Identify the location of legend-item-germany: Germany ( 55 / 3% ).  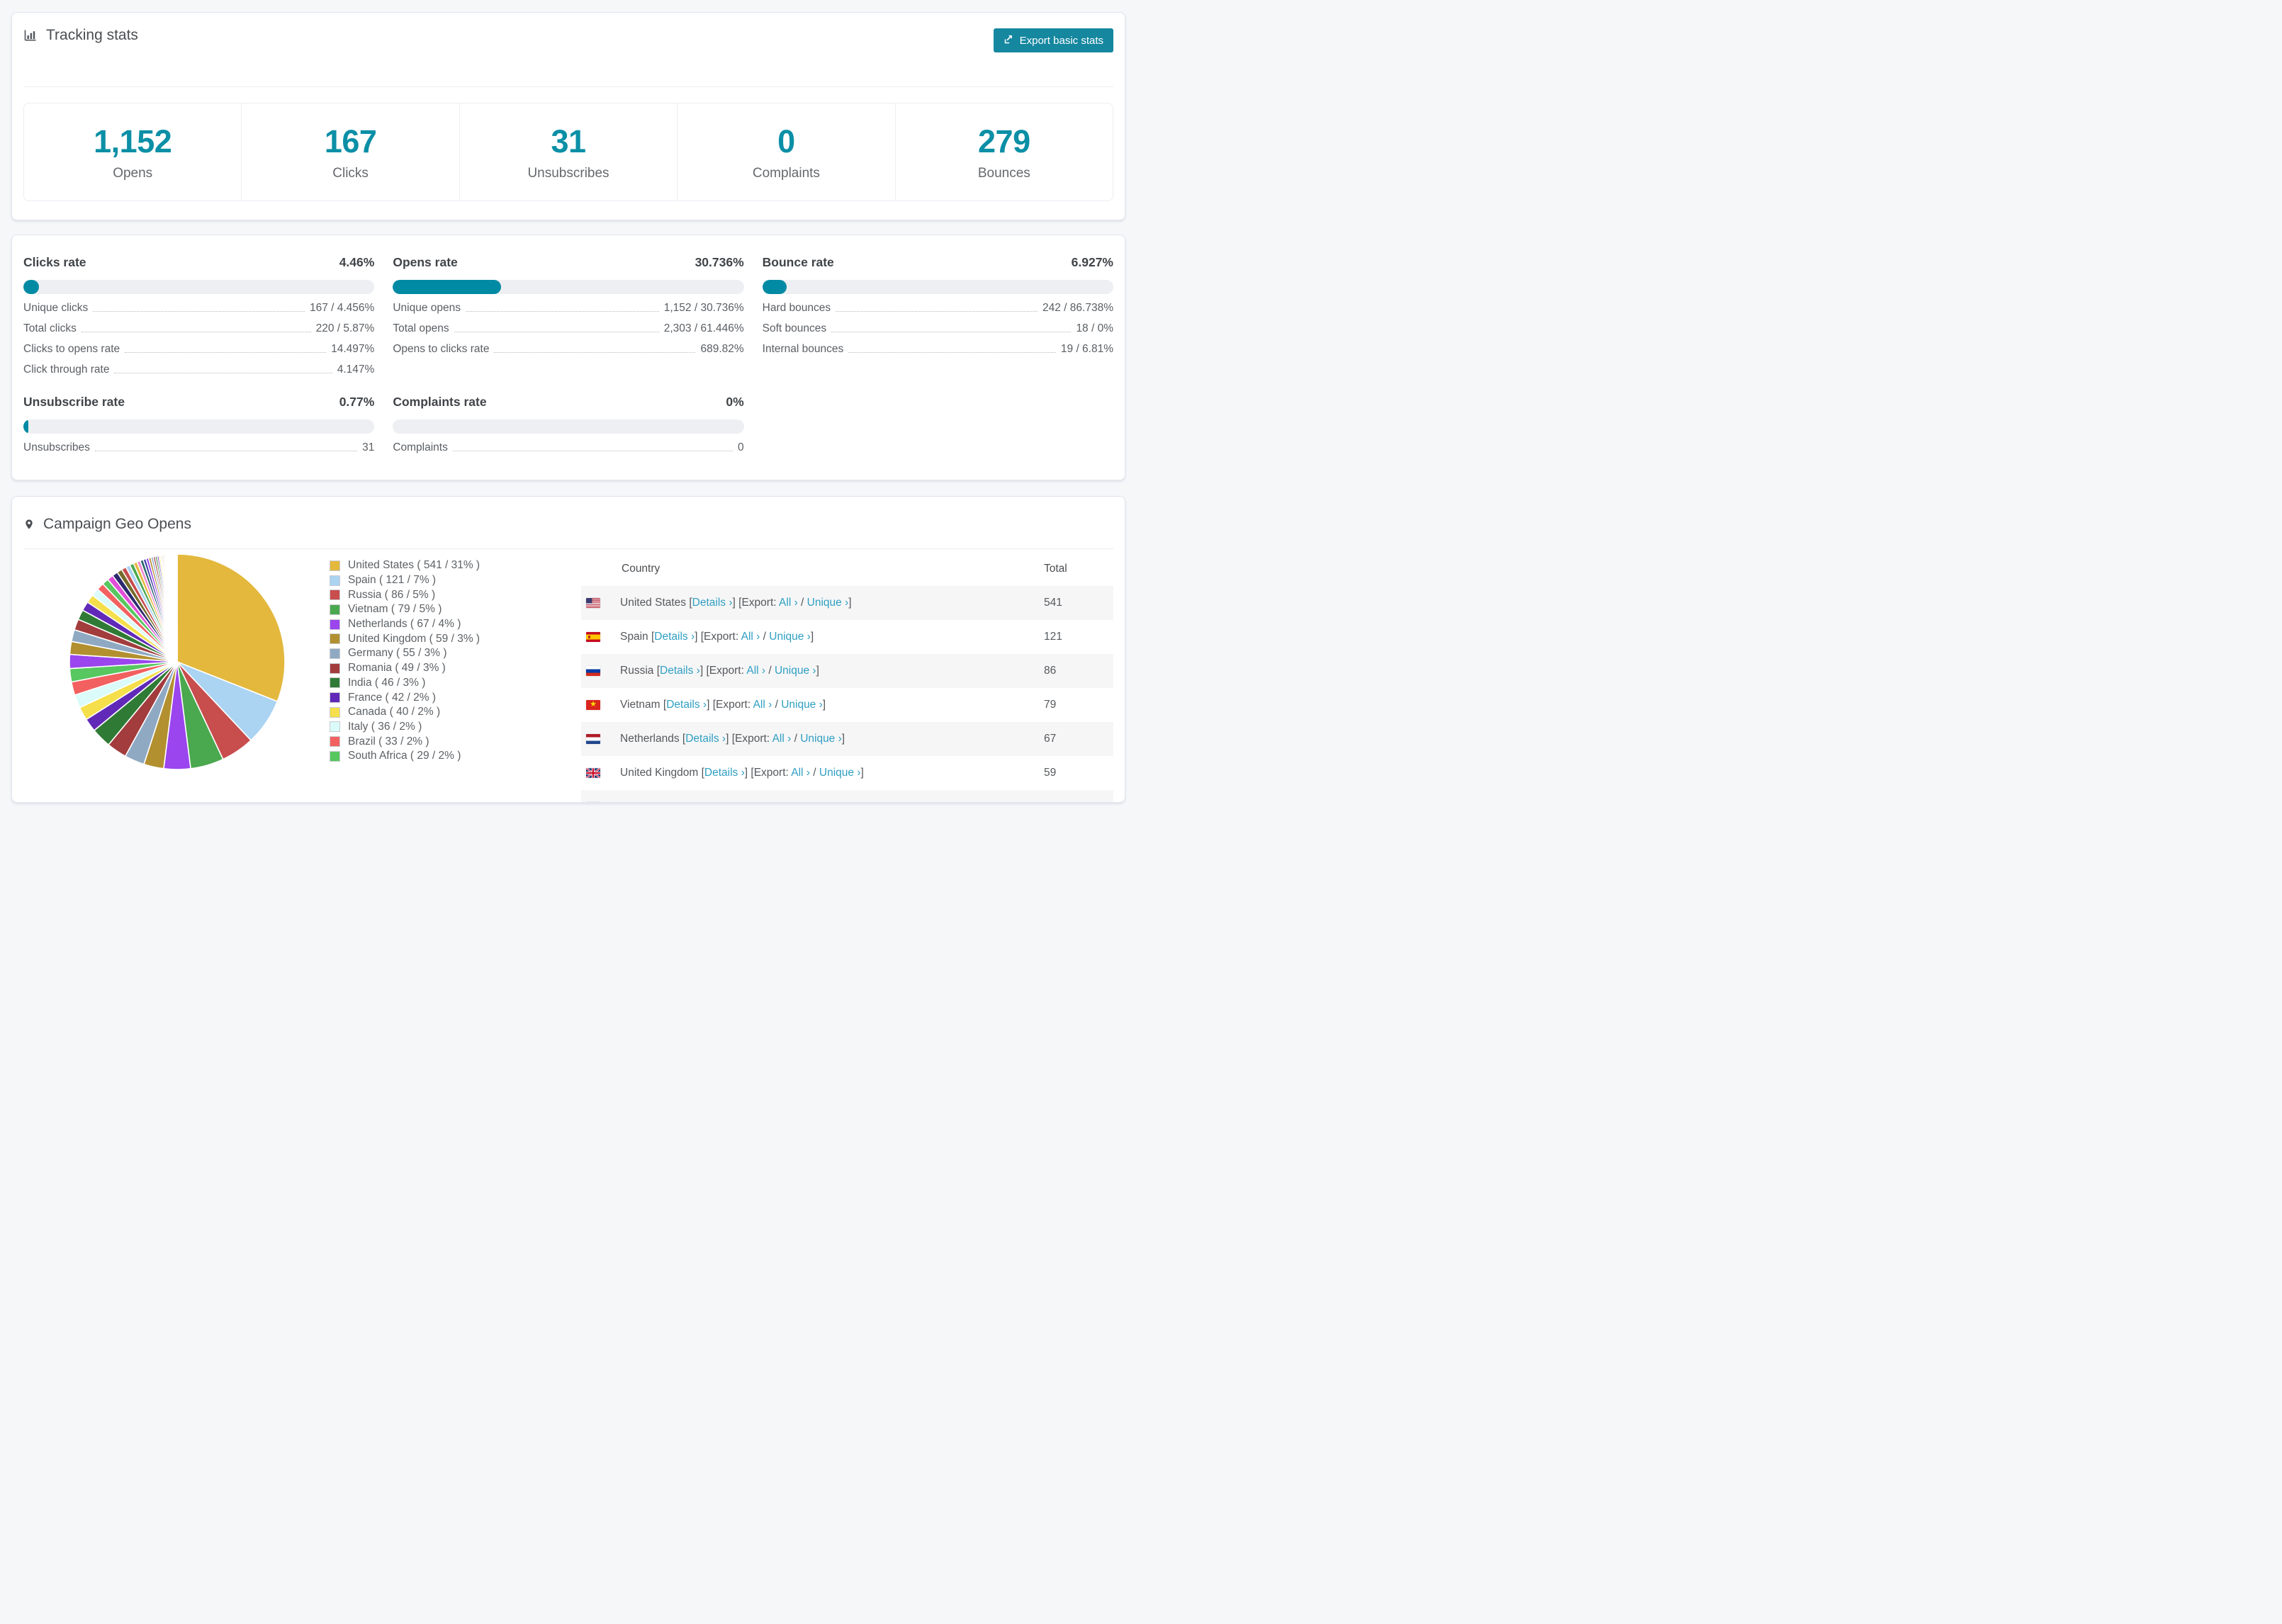
(456, 654).